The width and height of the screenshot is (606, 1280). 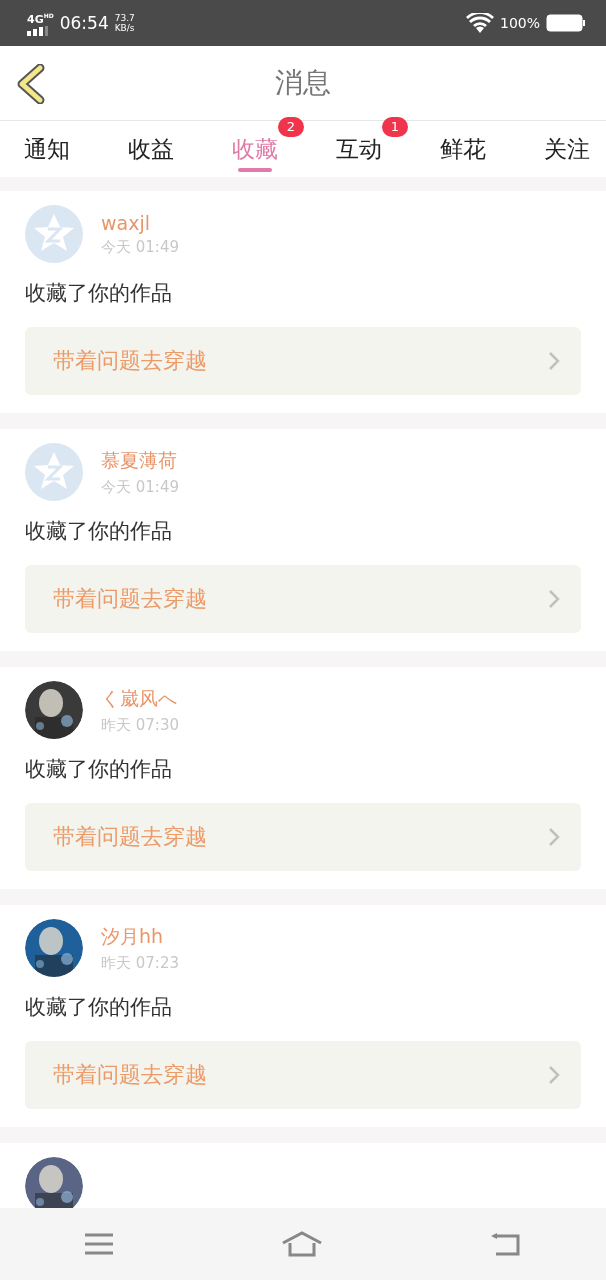 What do you see at coordinates (506, 1244) in the screenshot?
I see `back-icon` at bounding box center [506, 1244].